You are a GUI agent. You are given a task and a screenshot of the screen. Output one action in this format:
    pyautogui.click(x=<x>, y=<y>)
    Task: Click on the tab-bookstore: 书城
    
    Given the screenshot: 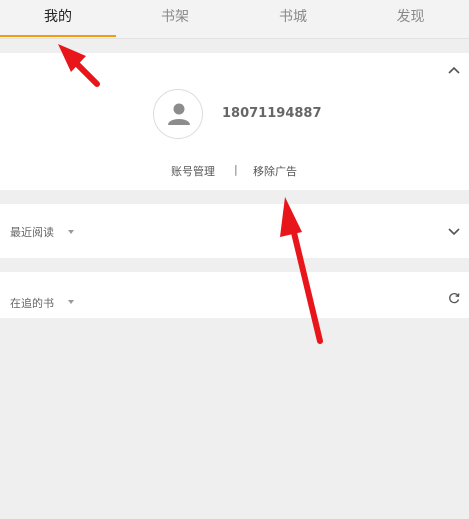 What is the action you would take?
    pyautogui.click(x=293, y=19)
    